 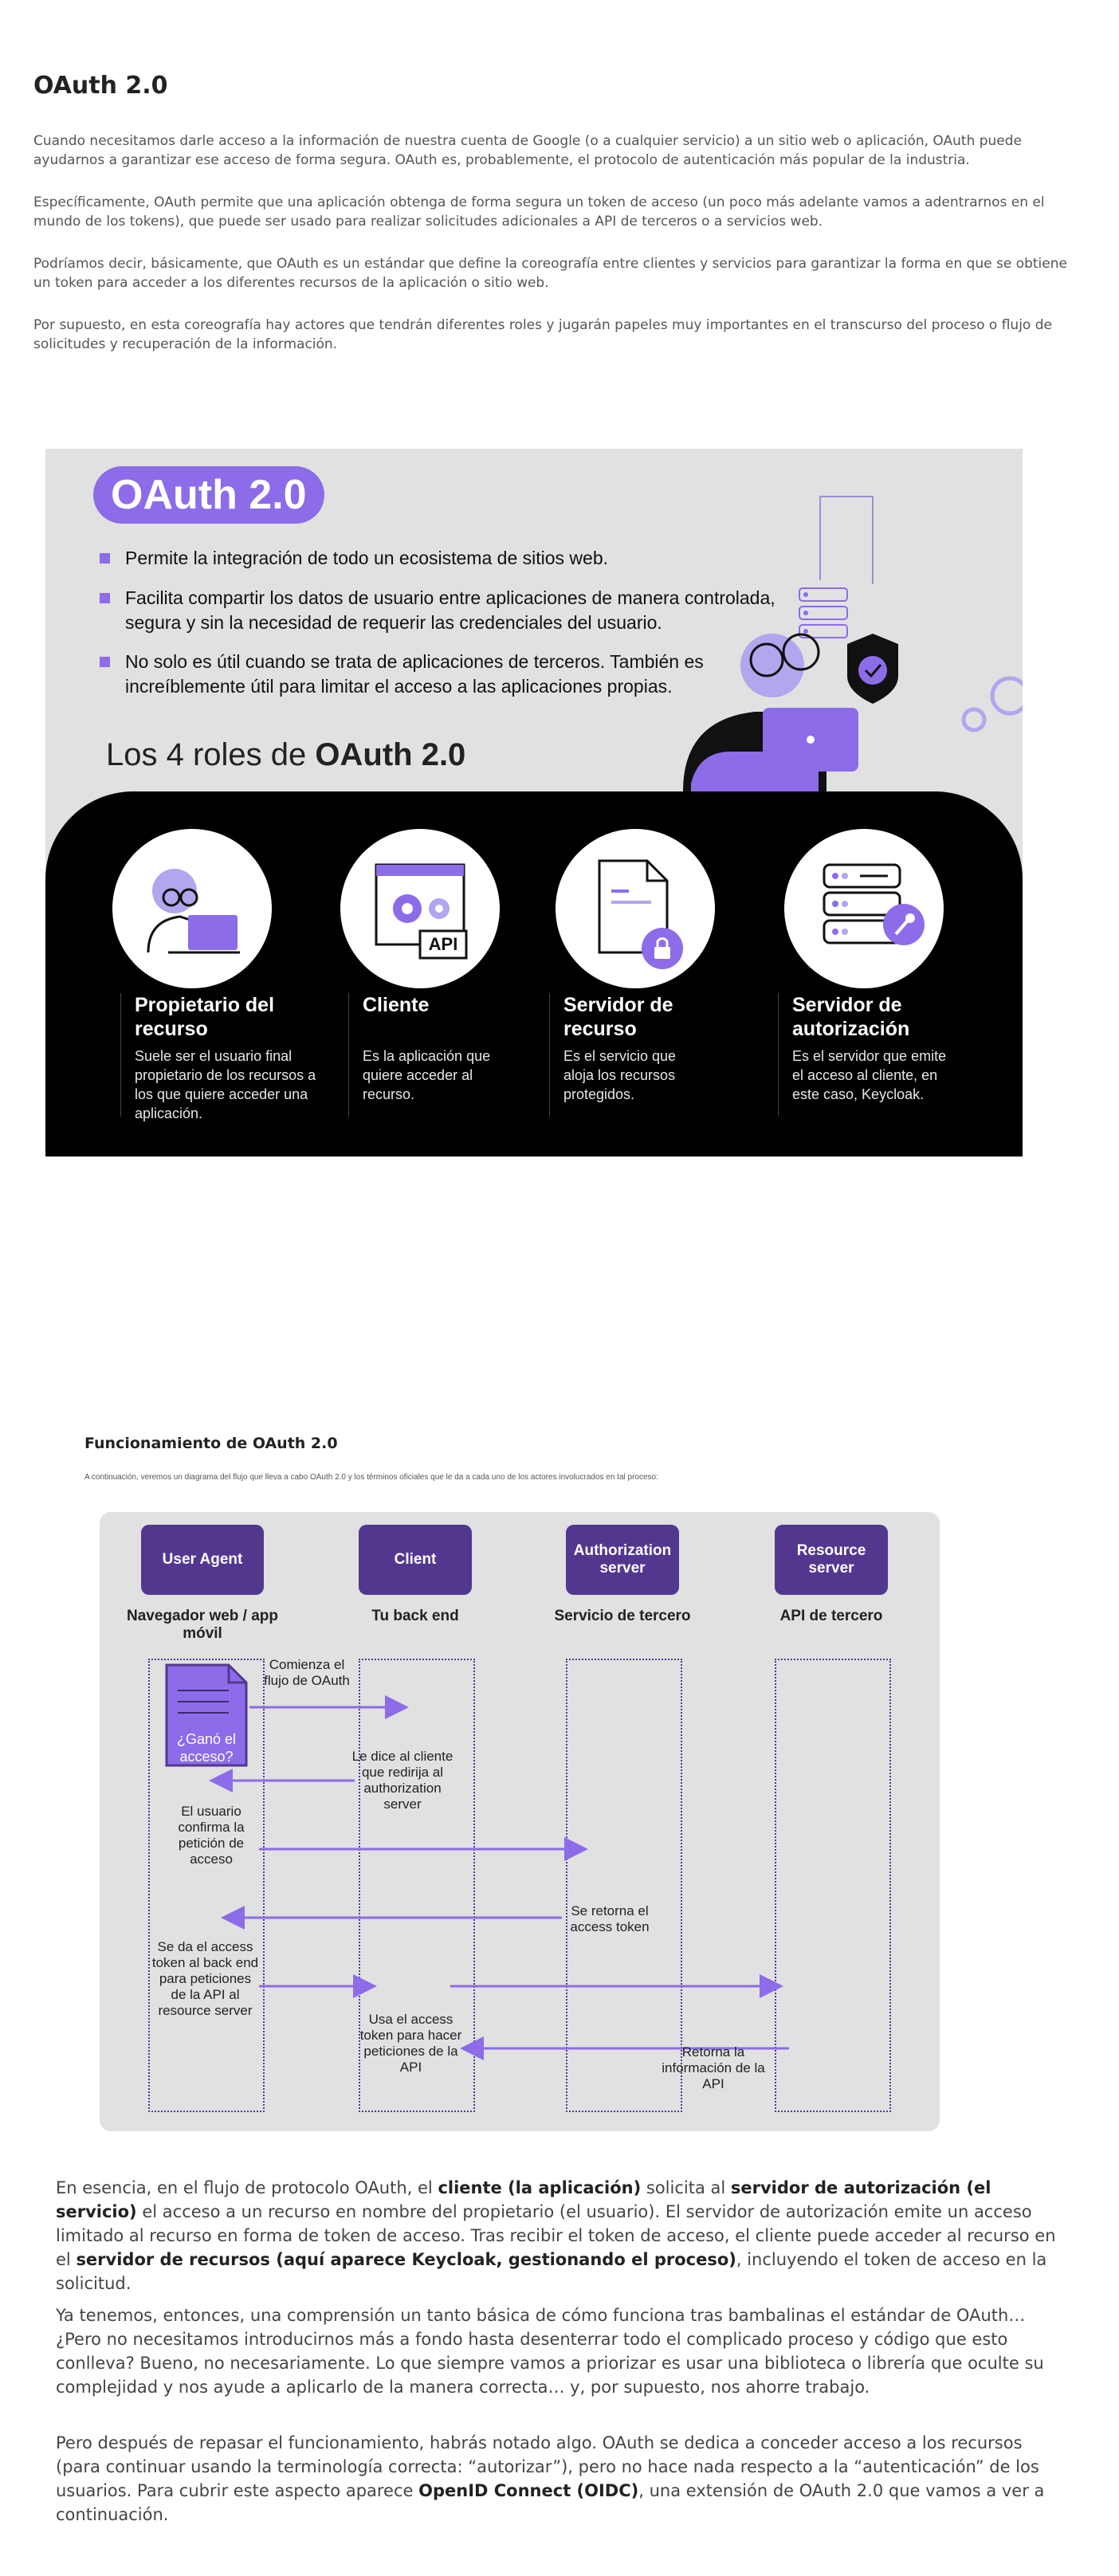 What do you see at coordinates (307, 1672) in the screenshot?
I see `msg-start-flow: Comienza el flujo de OAuth` at bounding box center [307, 1672].